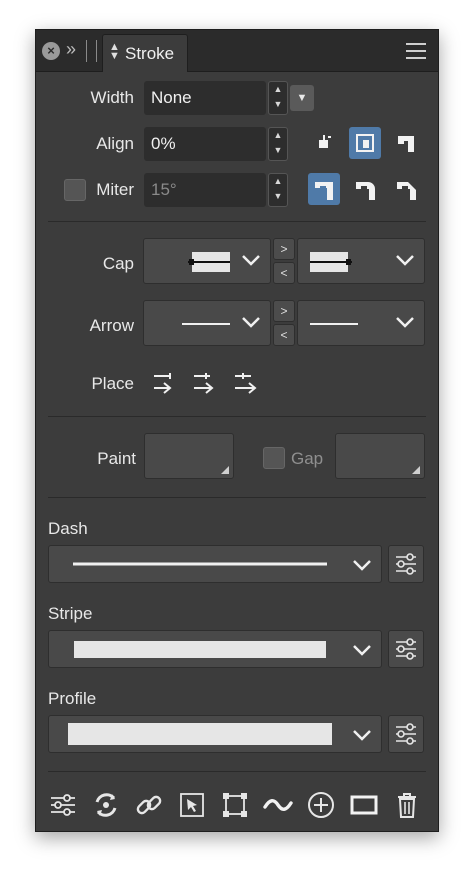  Describe the element at coordinates (278, 98) in the screenshot. I see `width-stepper: ▲ ▼` at that location.